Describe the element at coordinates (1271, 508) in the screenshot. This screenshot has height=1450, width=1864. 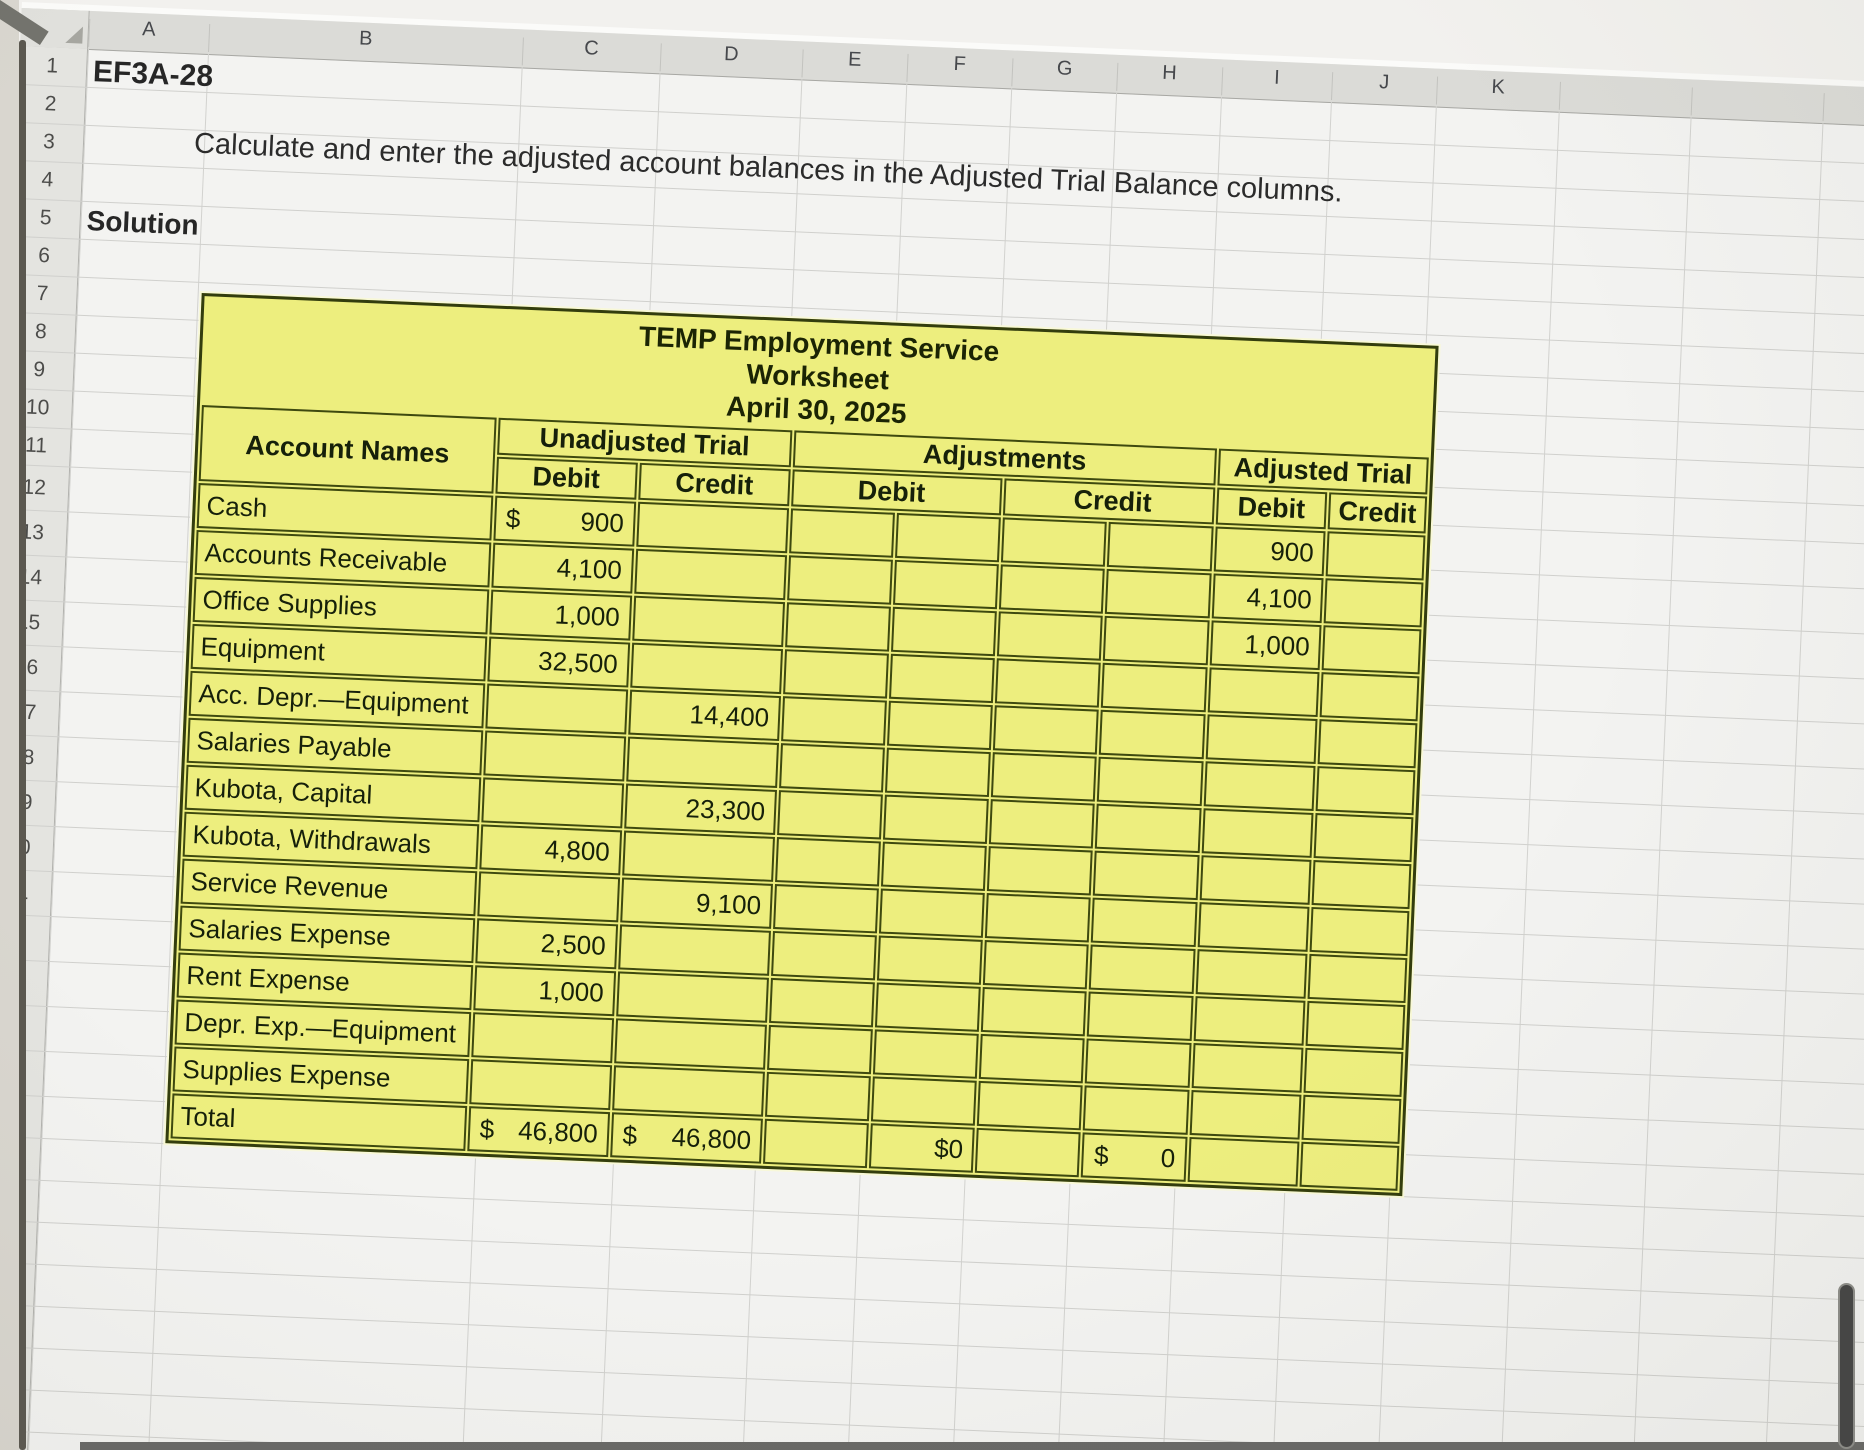
I see `header-adjusted-debit: Debit` at that location.